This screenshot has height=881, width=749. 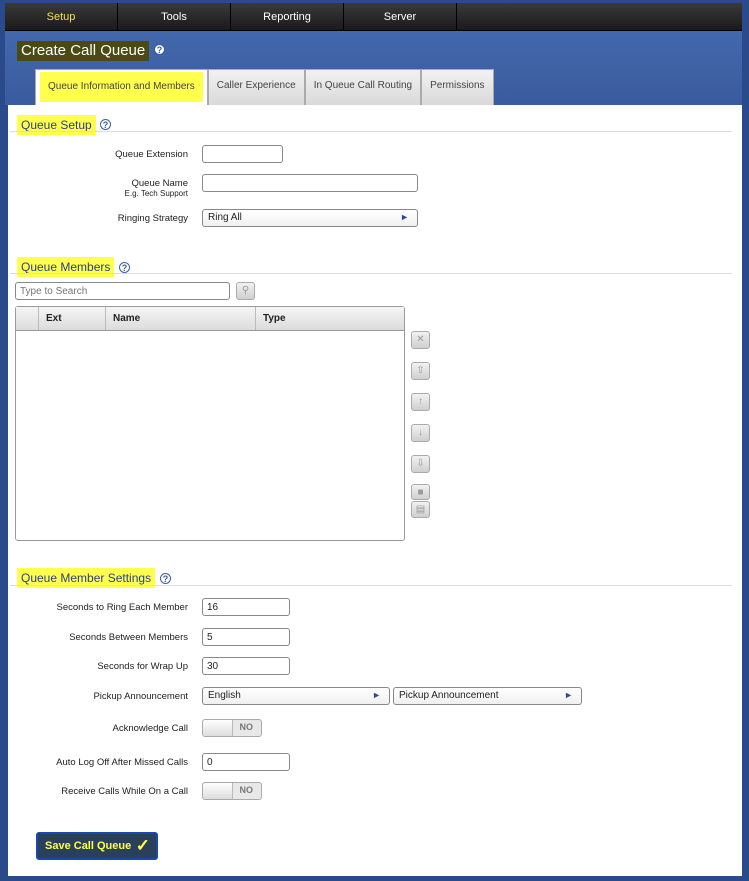 What do you see at coordinates (449, 695) in the screenshot?
I see `pickup-announcement-value: Pickup Announcement` at bounding box center [449, 695].